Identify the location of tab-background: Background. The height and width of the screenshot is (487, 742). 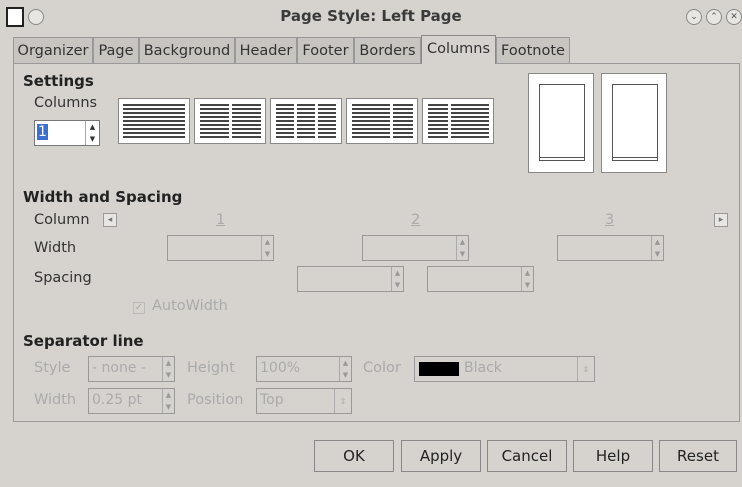
(187, 50).